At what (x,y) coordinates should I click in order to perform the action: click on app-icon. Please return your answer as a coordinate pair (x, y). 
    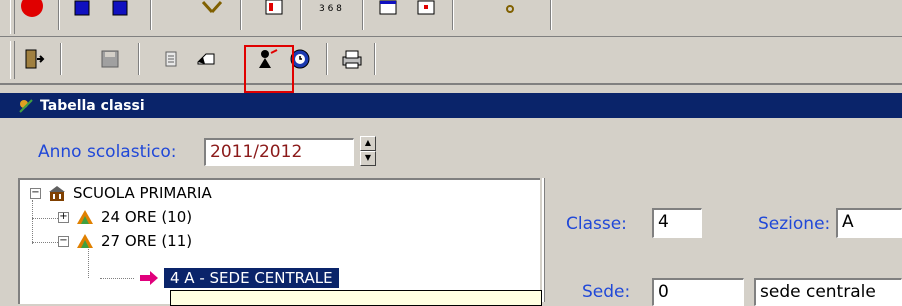
    Looking at the image, I should click on (26, 105).